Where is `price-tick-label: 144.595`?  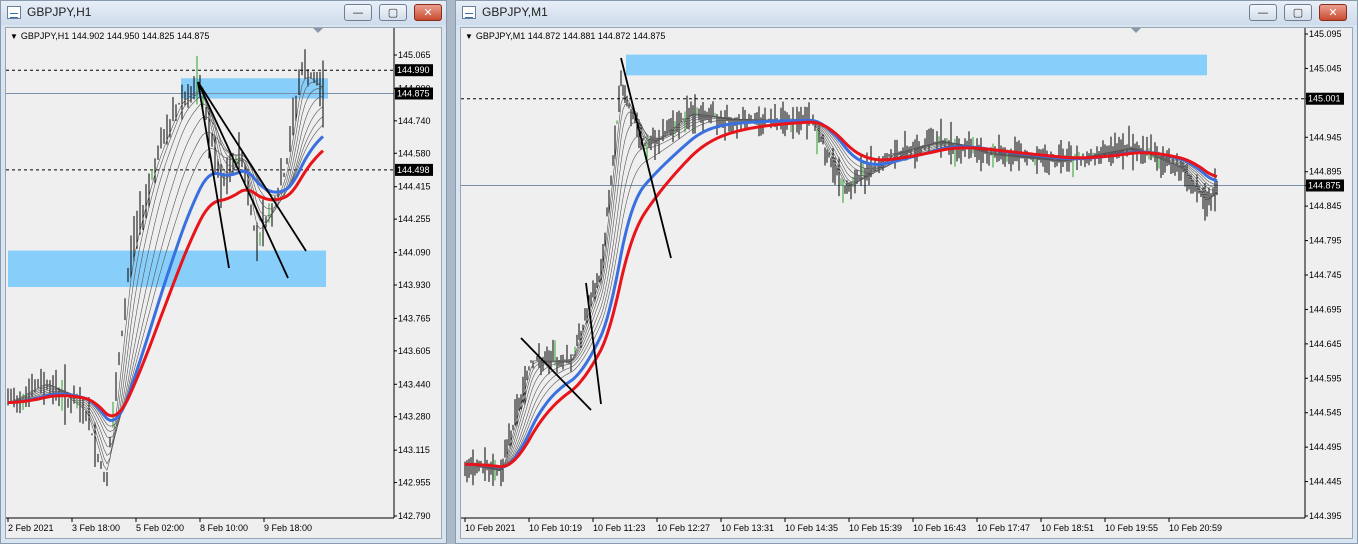 price-tick-label: 144.595 is located at coordinates (1325, 378).